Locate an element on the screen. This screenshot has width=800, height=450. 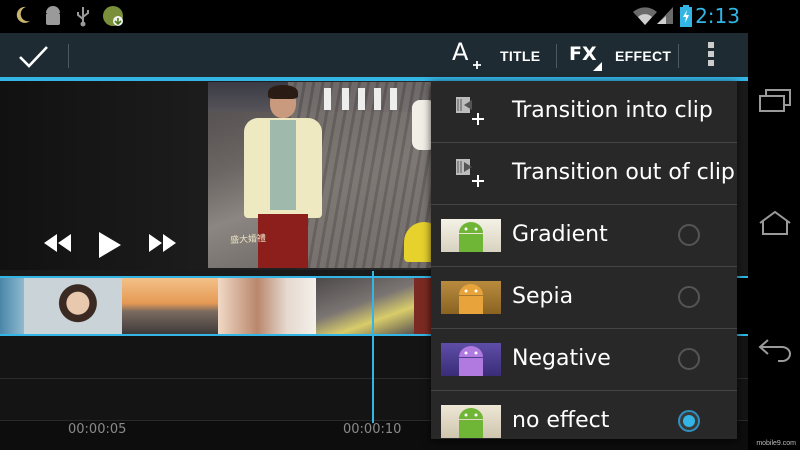
android-debug-icon is located at coordinates (53, 15).